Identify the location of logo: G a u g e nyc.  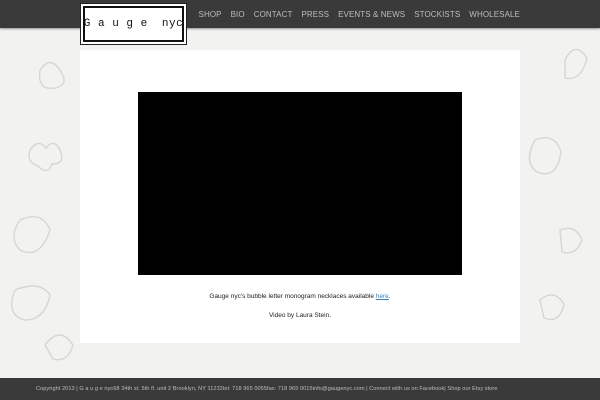
(133, 24).